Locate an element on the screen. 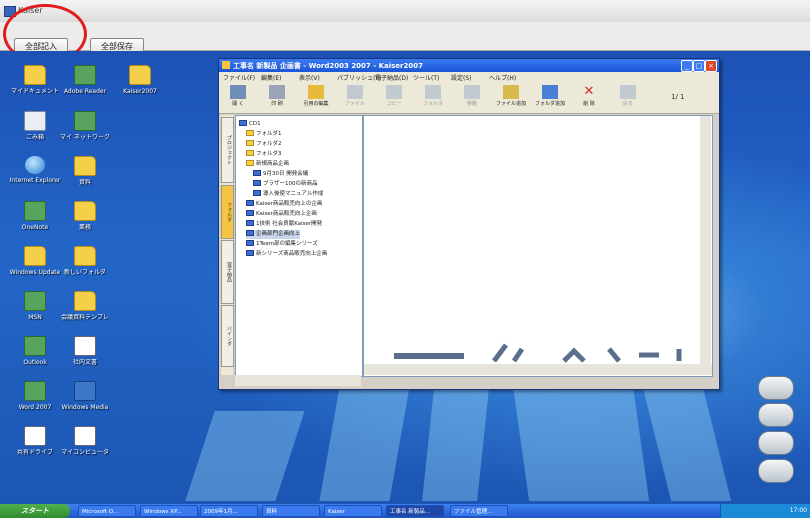  menu-item: ヘルプ(H) is located at coordinates (502, 77).